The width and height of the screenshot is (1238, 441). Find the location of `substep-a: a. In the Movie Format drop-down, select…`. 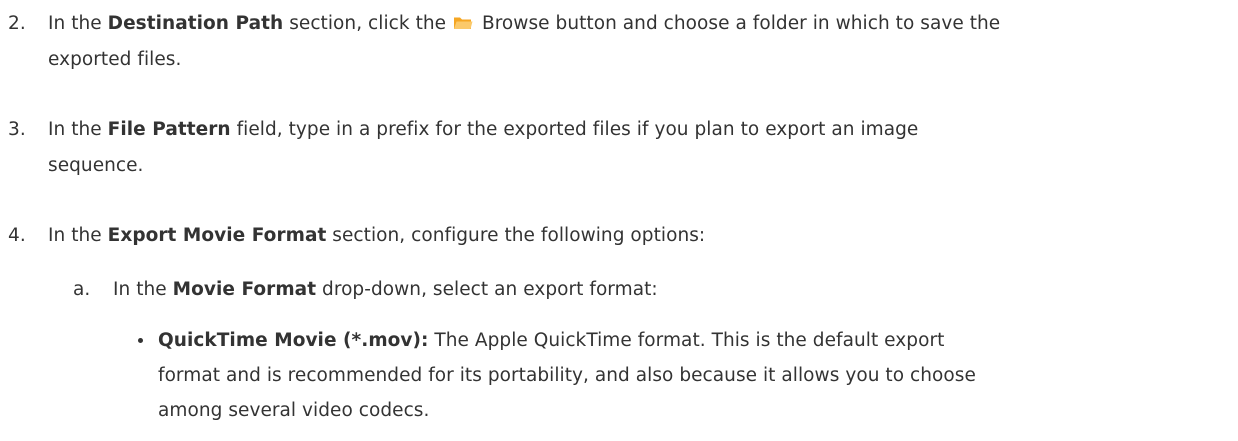

substep-a: a. In the Movie Format drop-down, select… is located at coordinates (648, 290).